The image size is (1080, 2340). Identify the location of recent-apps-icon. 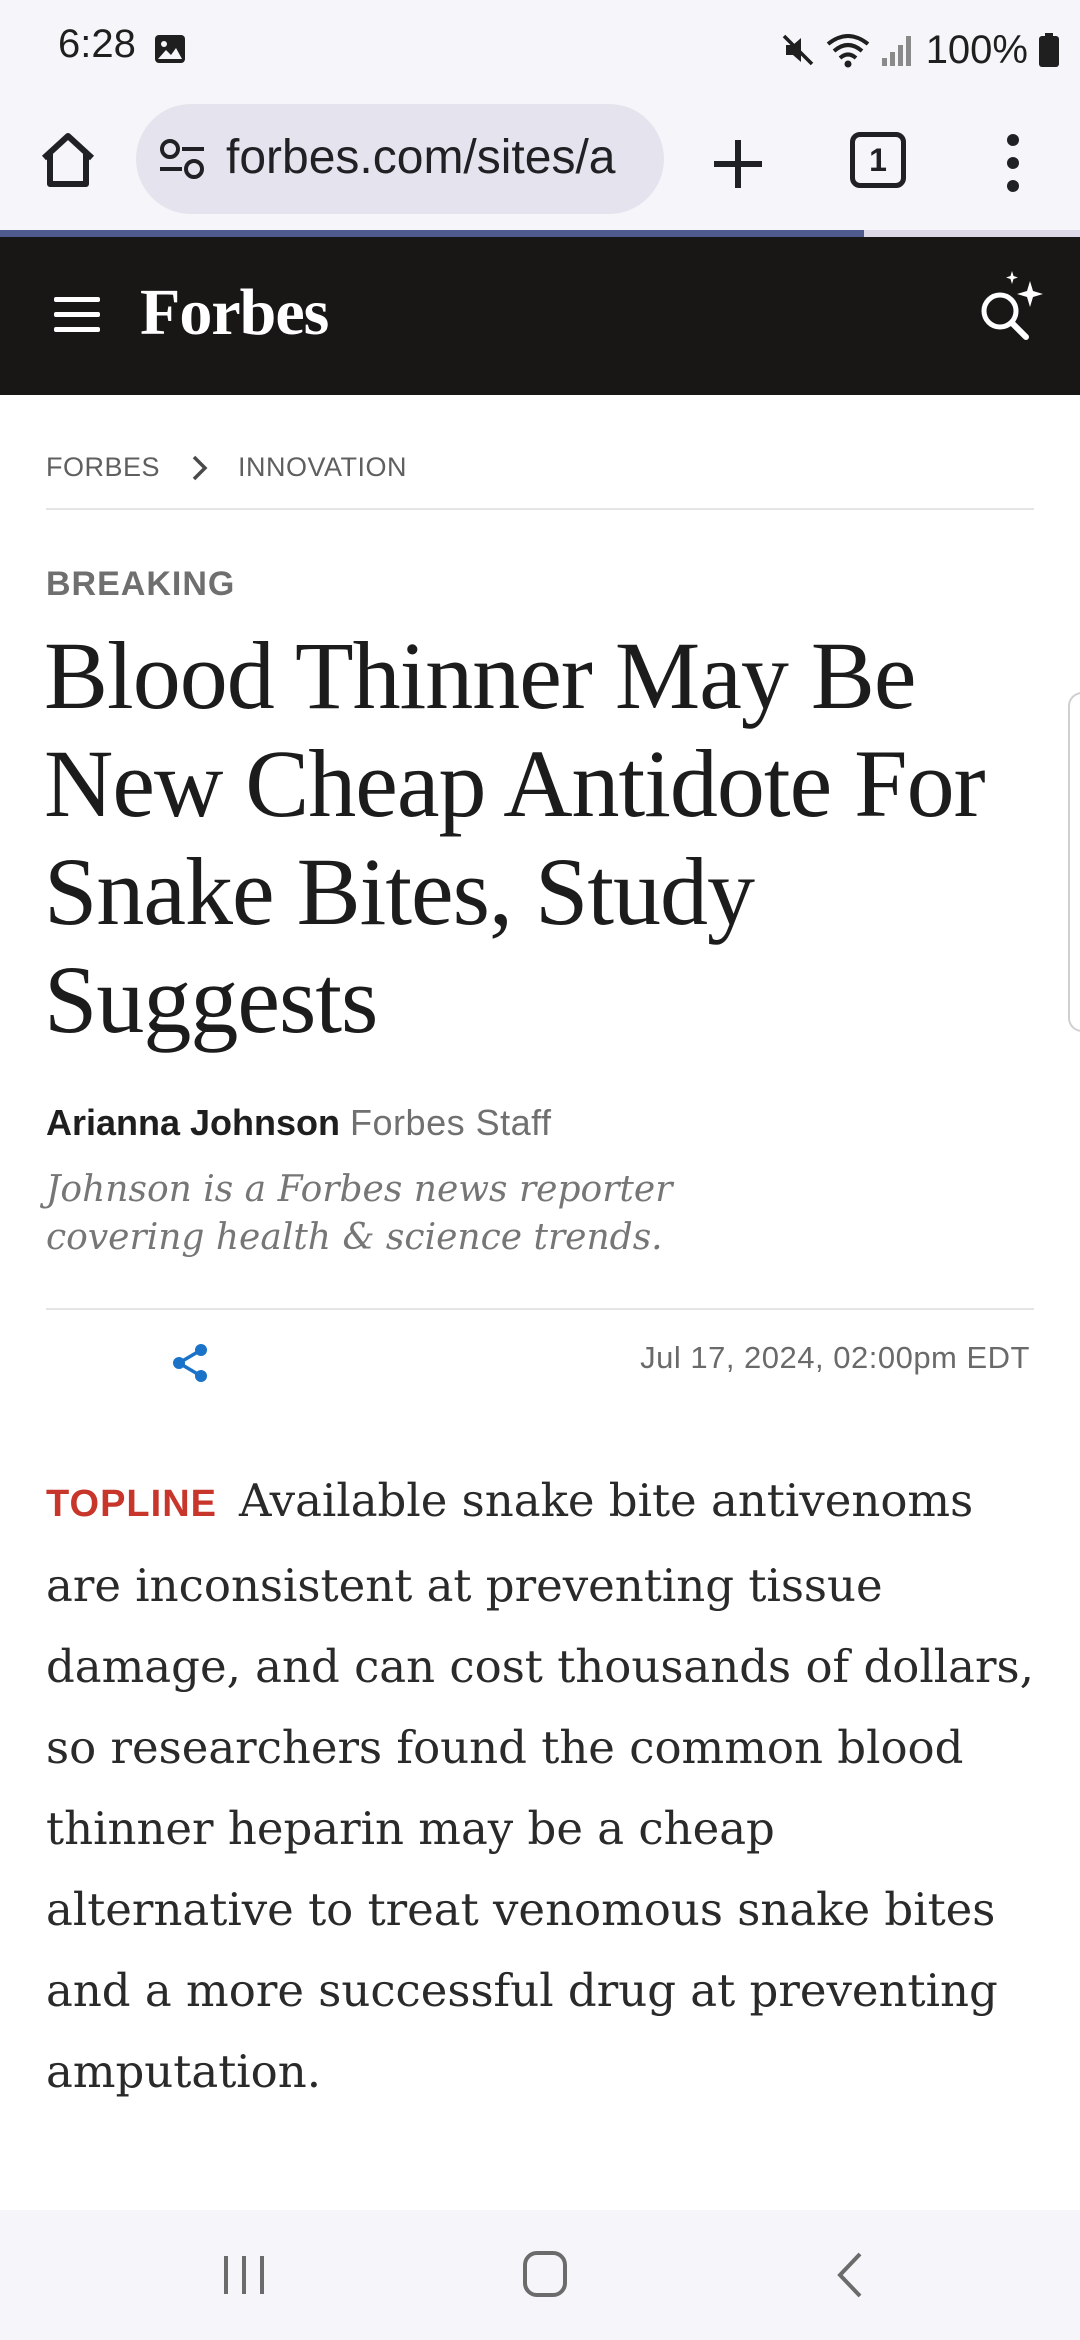
(244, 2275).